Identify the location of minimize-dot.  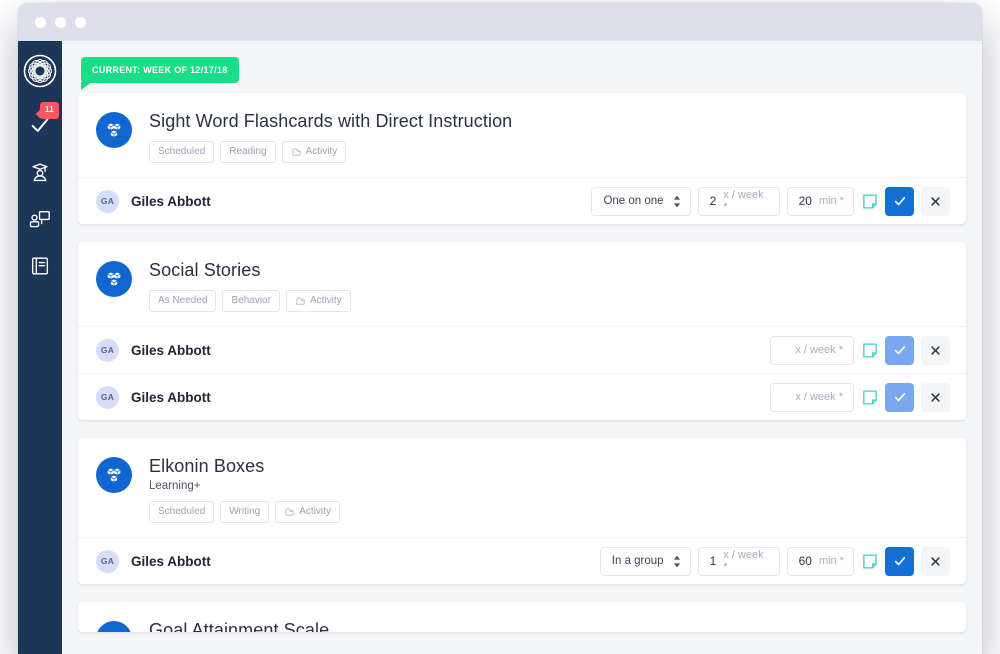
(60, 22).